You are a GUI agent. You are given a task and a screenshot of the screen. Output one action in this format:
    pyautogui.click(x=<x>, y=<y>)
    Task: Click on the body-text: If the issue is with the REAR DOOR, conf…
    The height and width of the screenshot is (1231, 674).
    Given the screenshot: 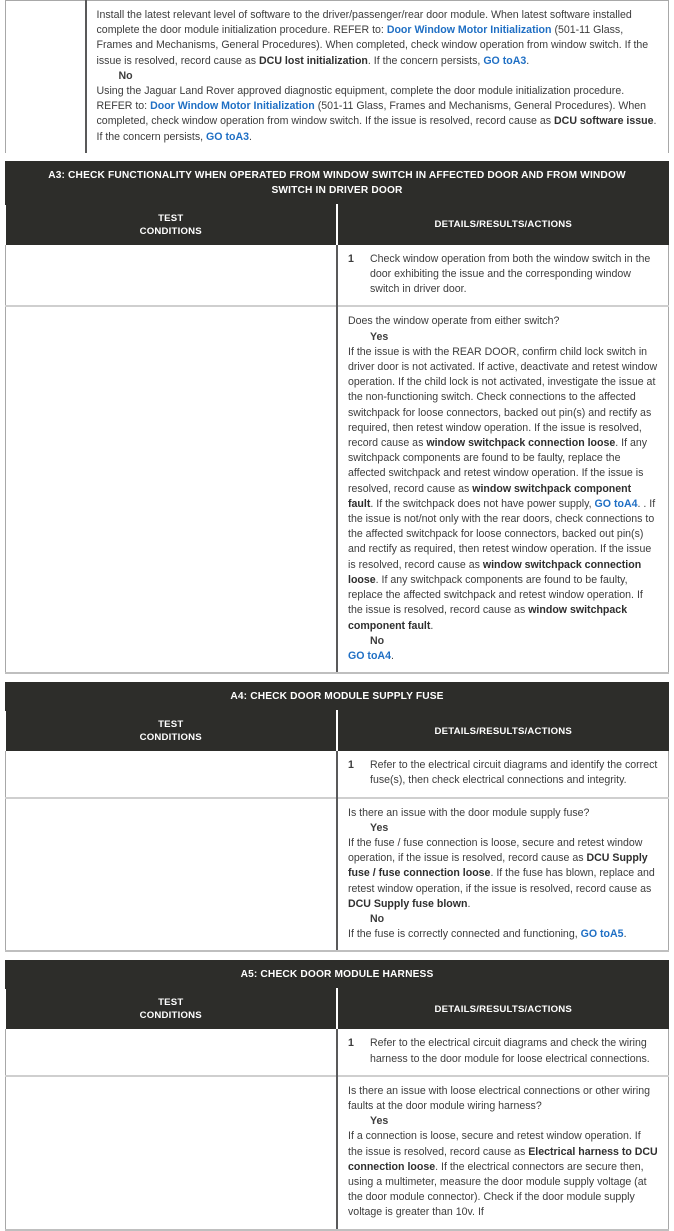 What is the action you would take?
    pyautogui.click(x=503, y=397)
    